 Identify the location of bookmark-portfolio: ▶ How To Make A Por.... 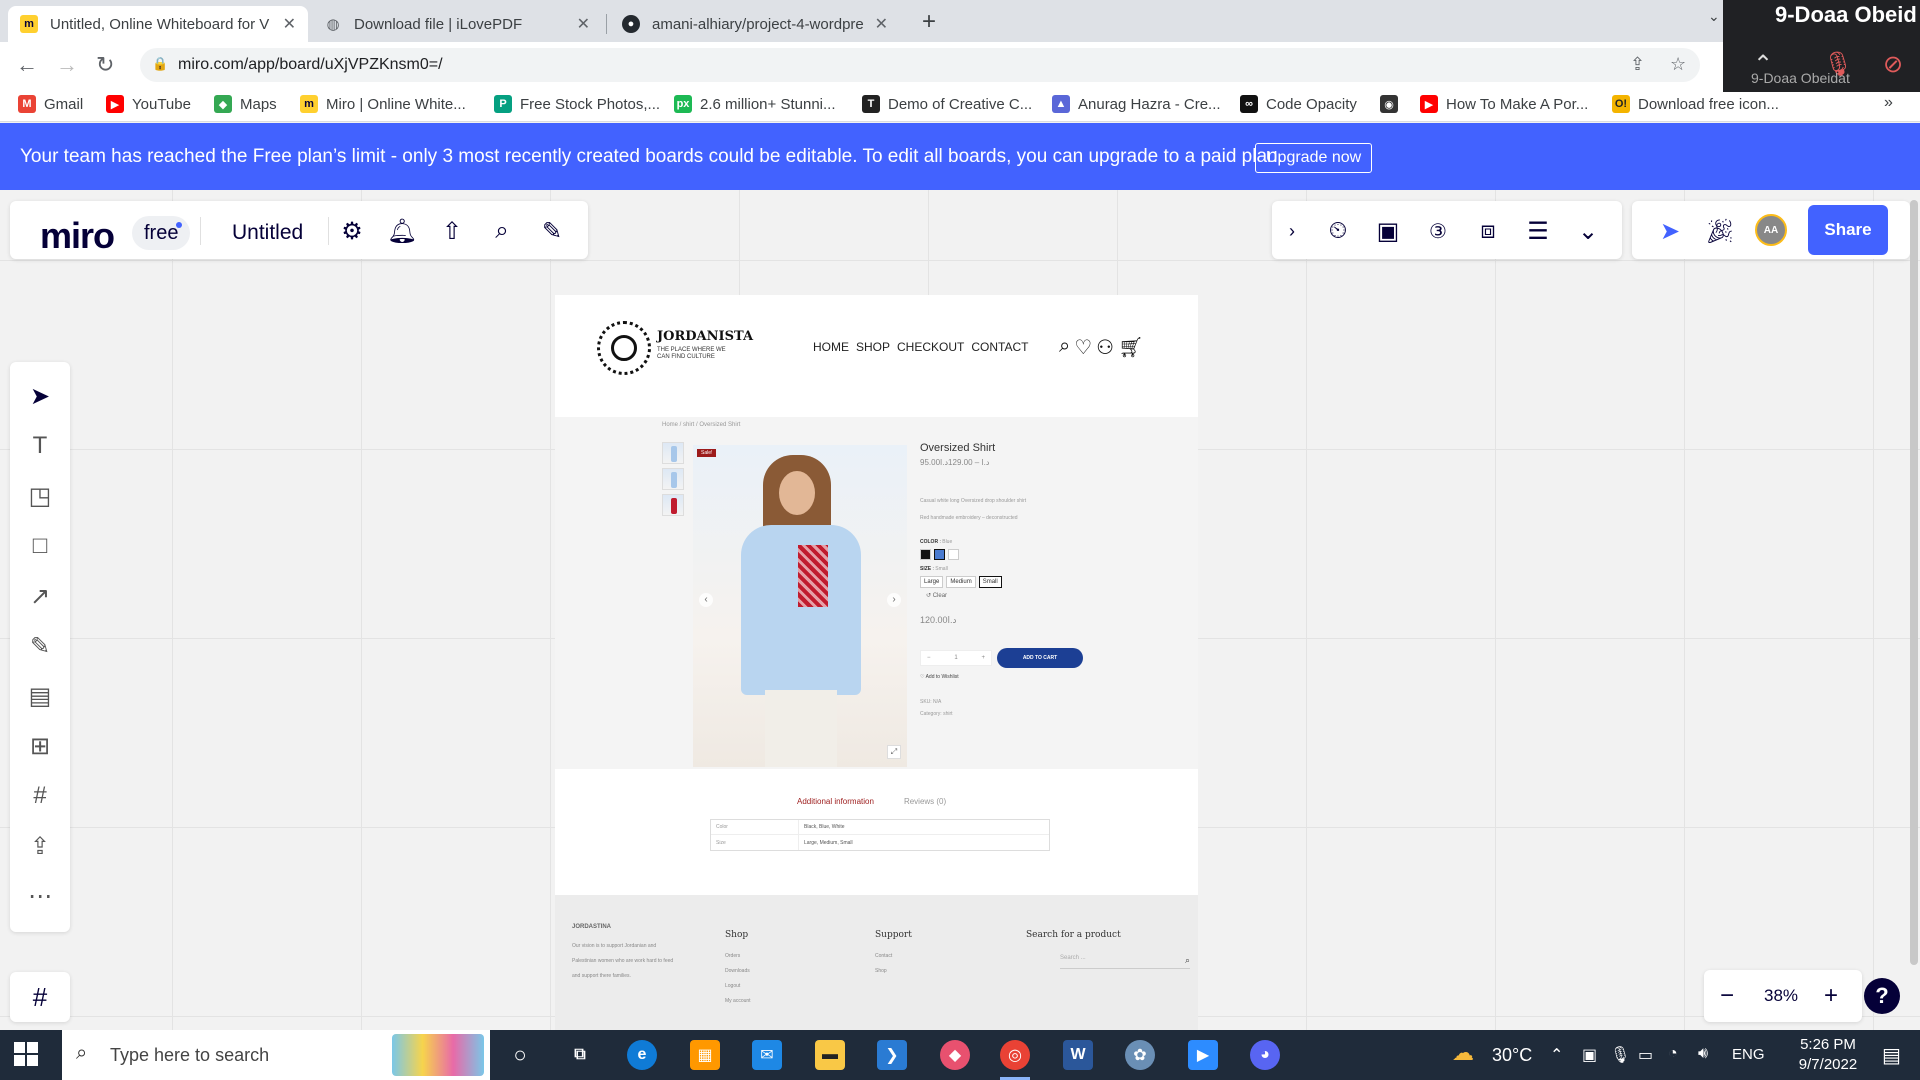
(1504, 104).